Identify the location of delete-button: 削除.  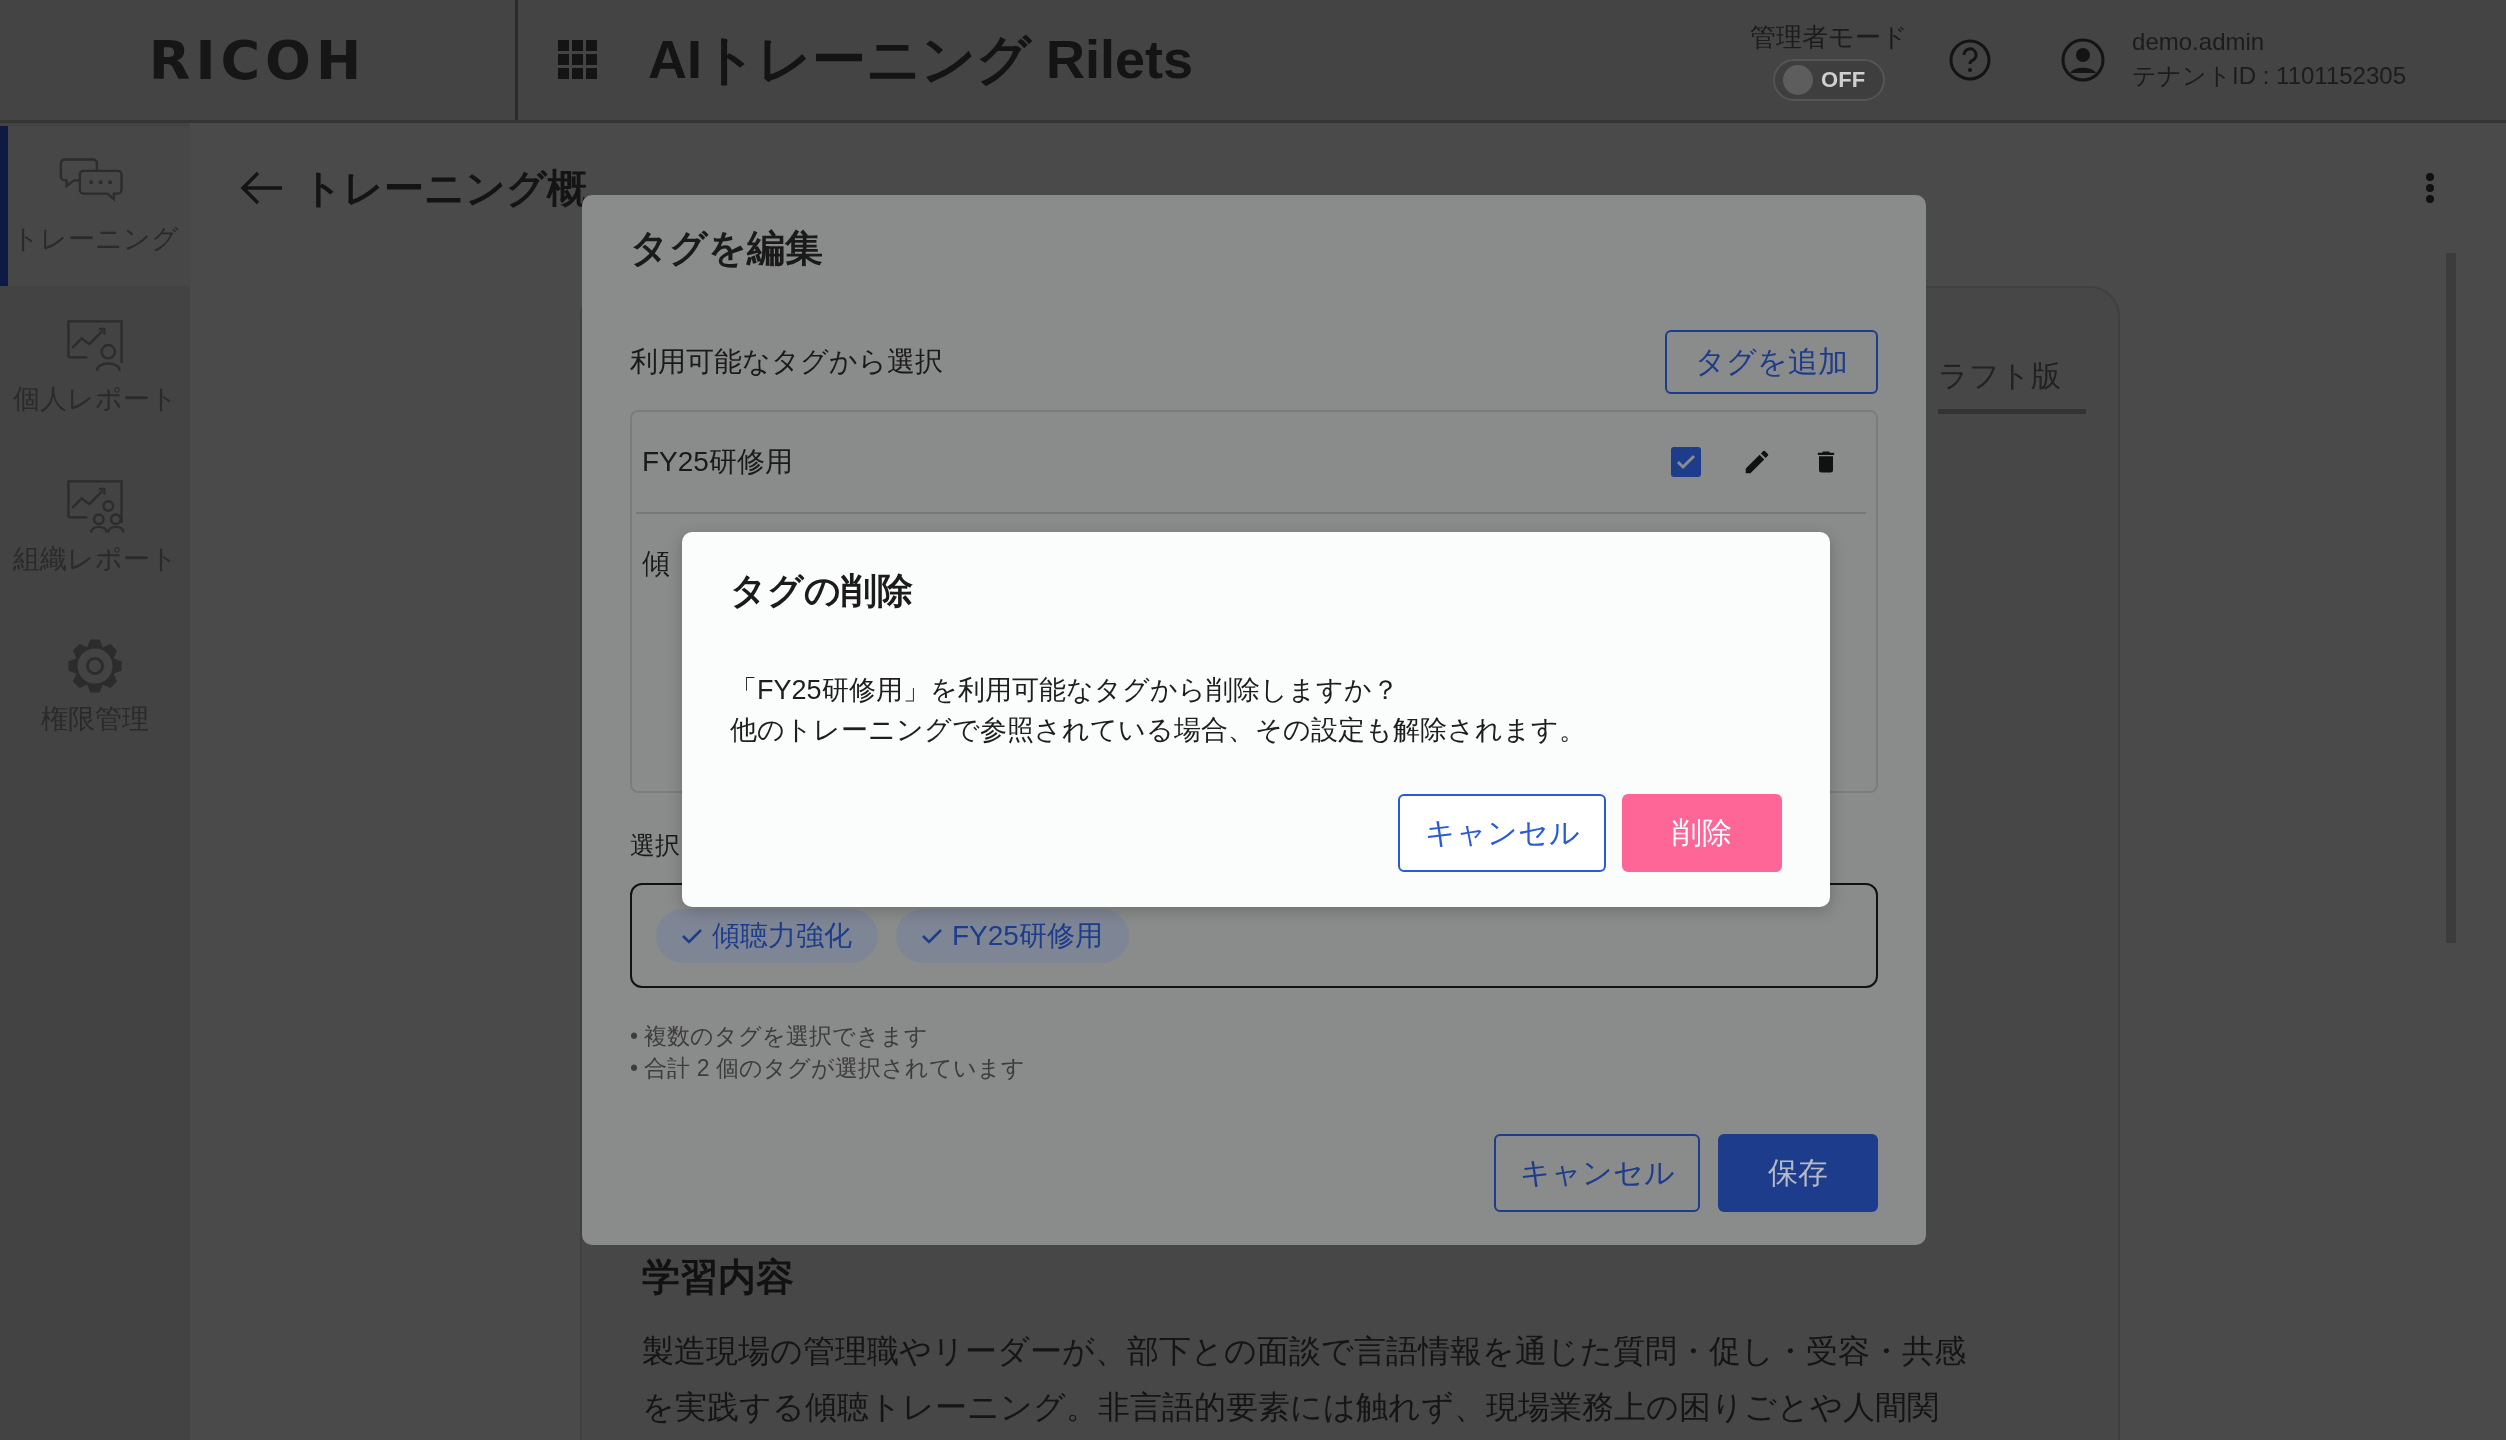
(1702, 833).